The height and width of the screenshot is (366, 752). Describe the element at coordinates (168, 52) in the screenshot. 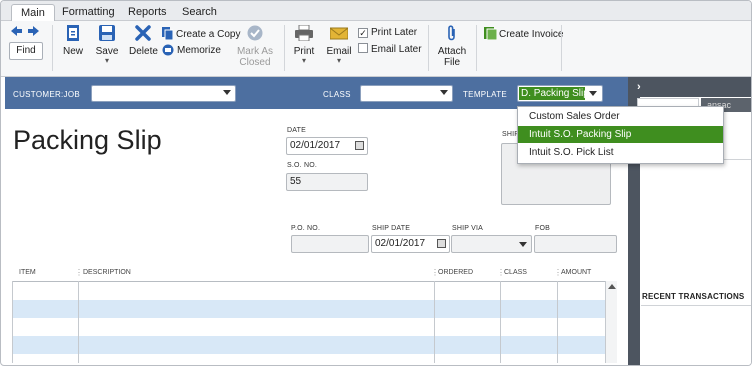

I see `memorize-icon` at that location.